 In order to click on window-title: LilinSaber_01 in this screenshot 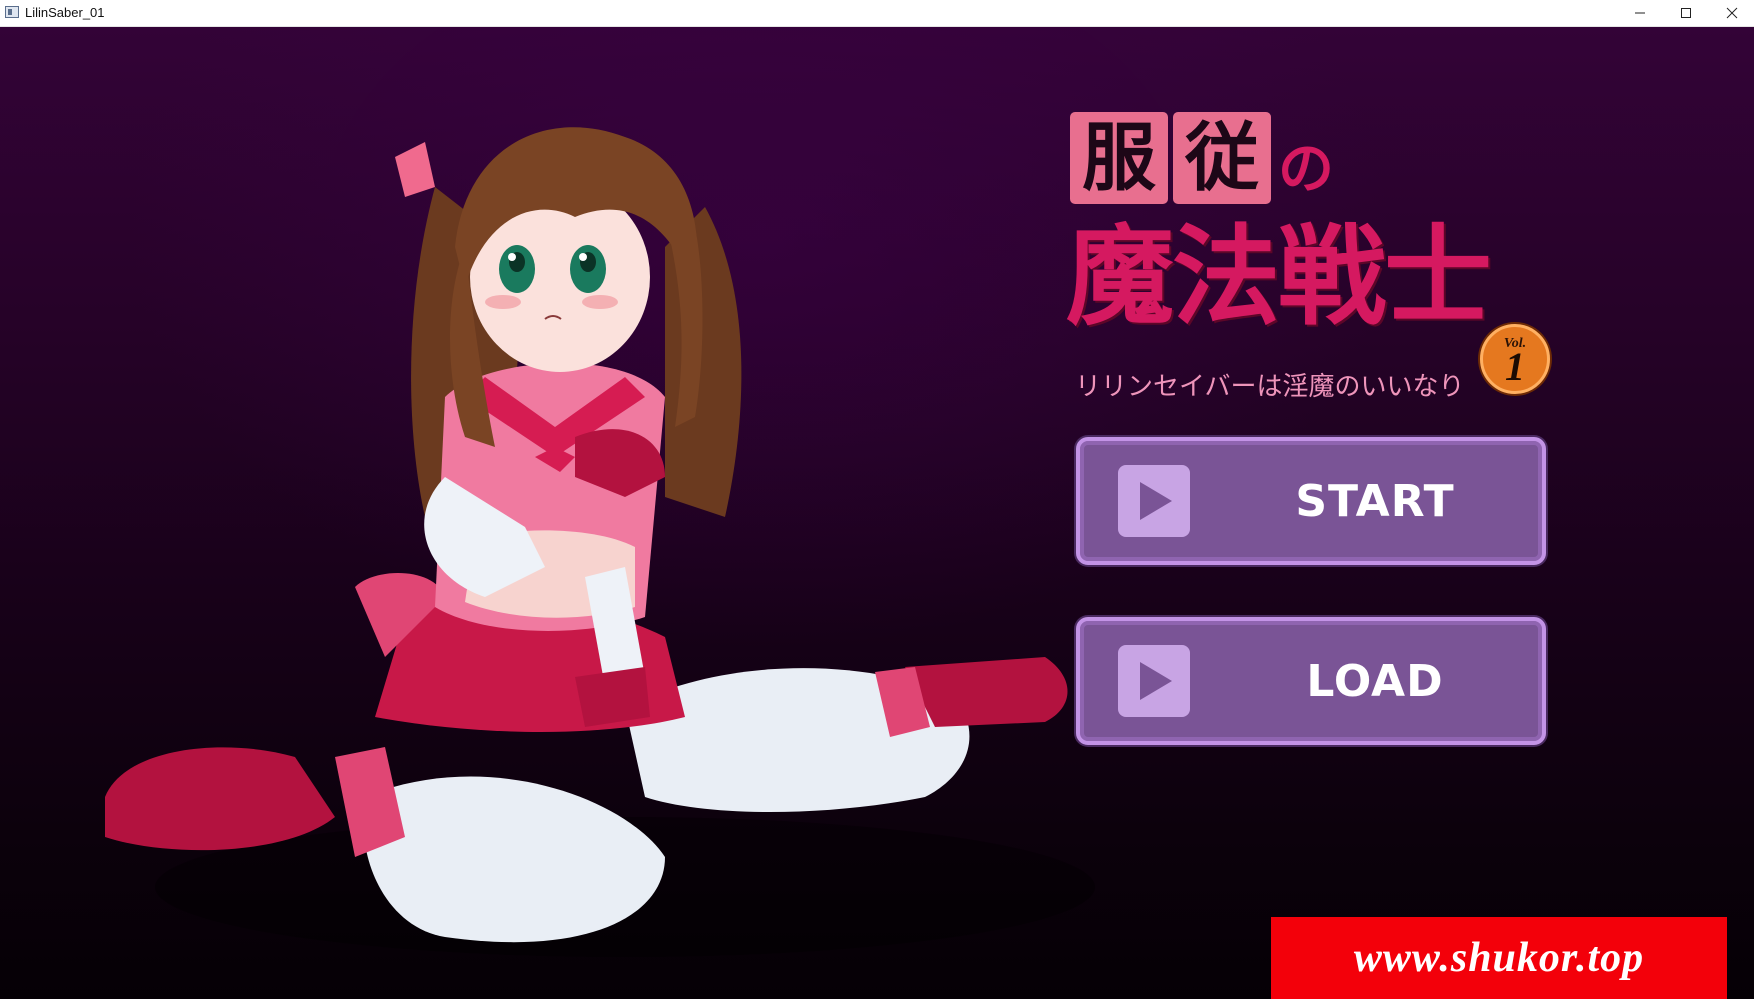, I will do `click(65, 12)`.